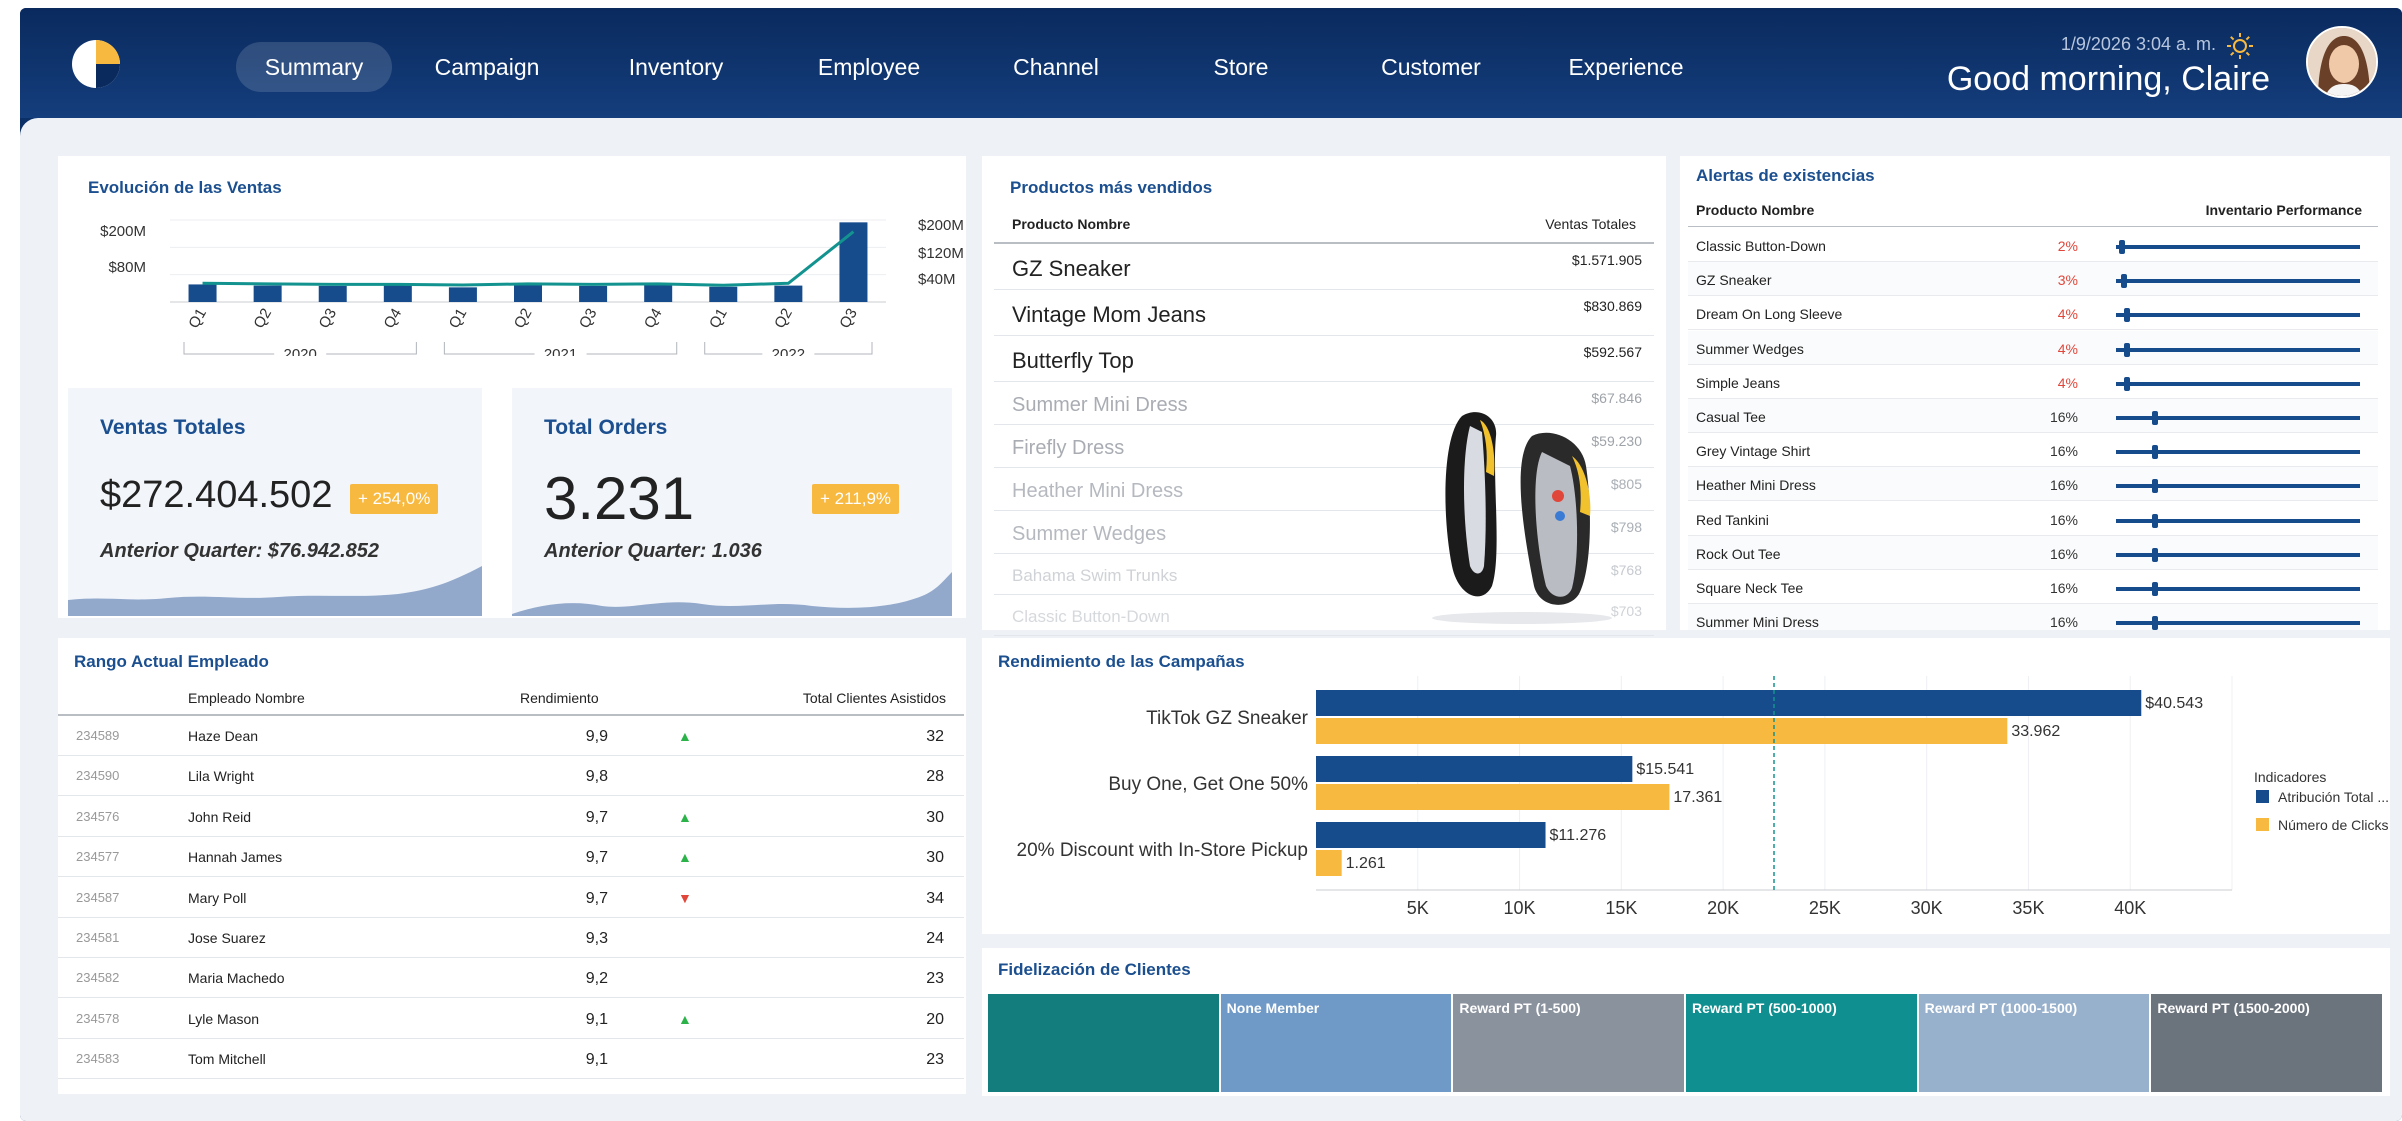 This screenshot has width=2402, height=1121. I want to click on nav-customer: Customer, so click(1431, 67).